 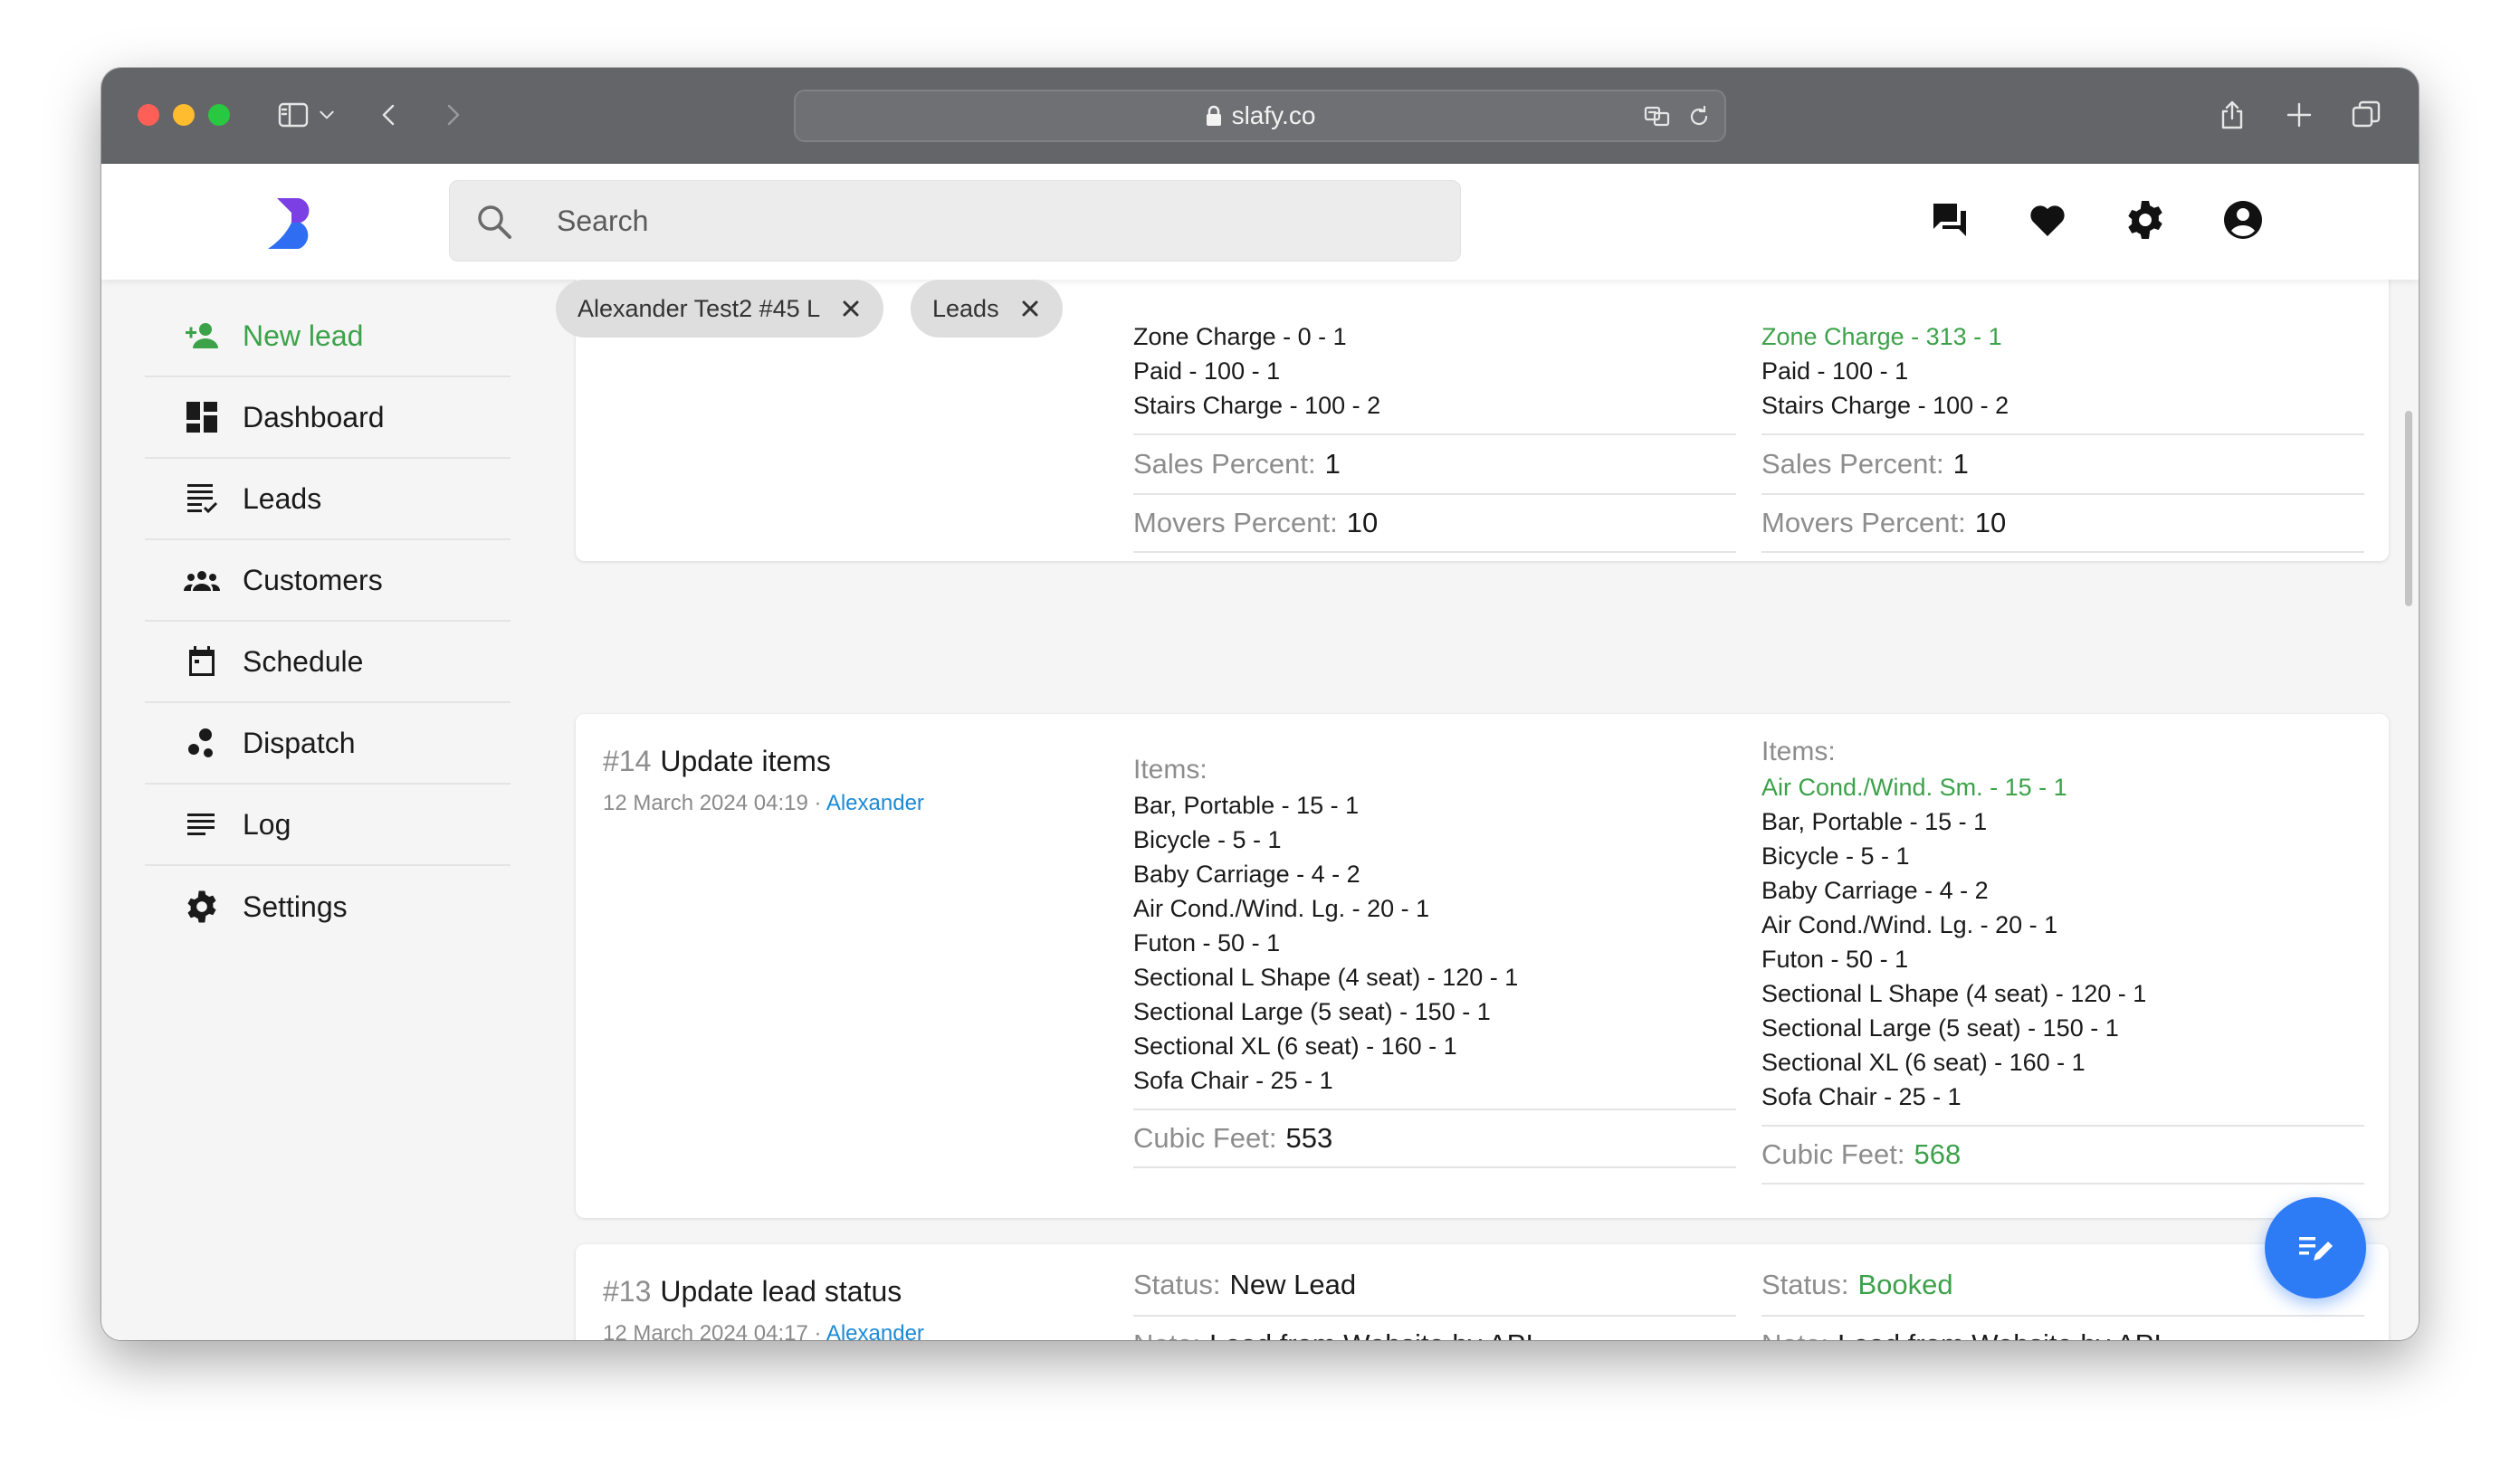 What do you see at coordinates (219, 115) in the screenshot?
I see `zoom-window-button` at bounding box center [219, 115].